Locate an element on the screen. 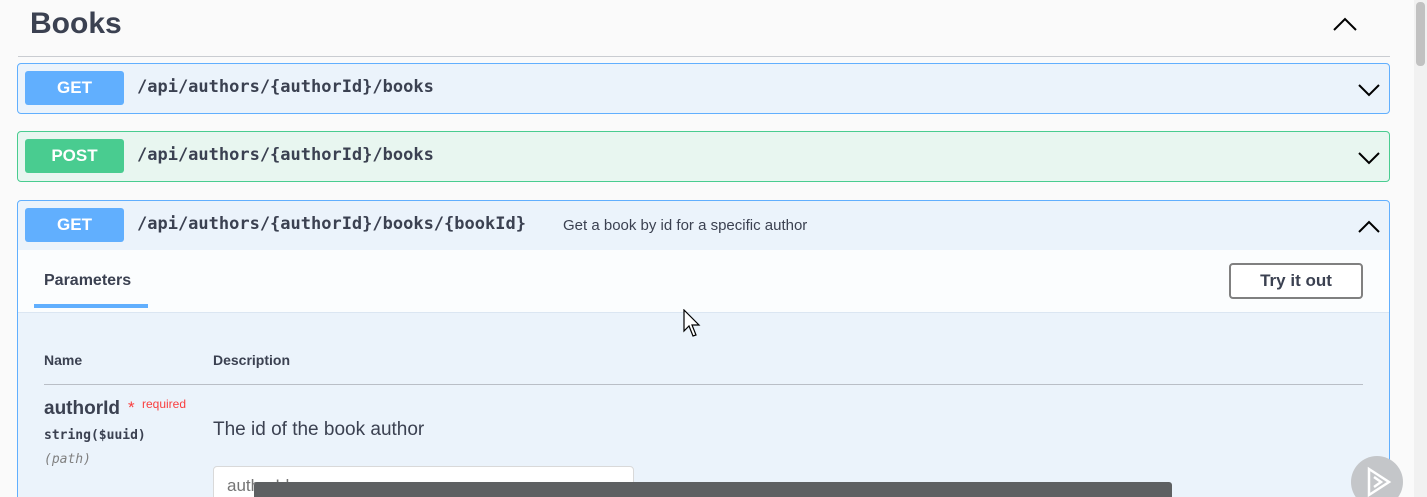 The image size is (1427, 497). scrollbar-thumb is located at coordinates (1420, 34).